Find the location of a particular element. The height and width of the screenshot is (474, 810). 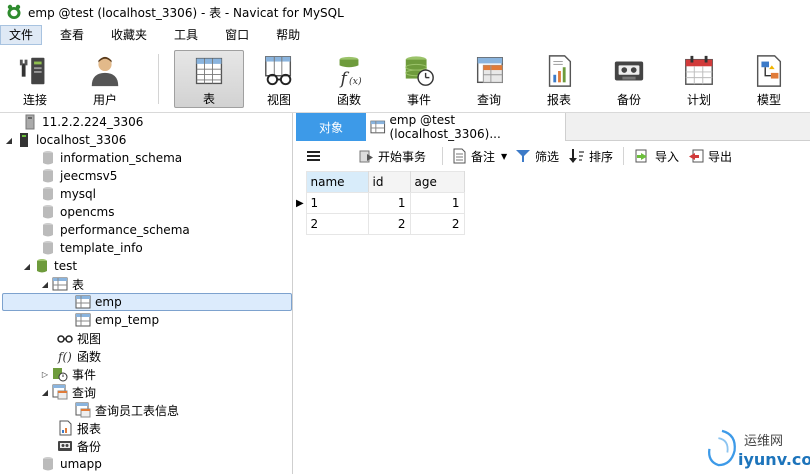

event-label: 事件 is located at coordinates (418, 100).